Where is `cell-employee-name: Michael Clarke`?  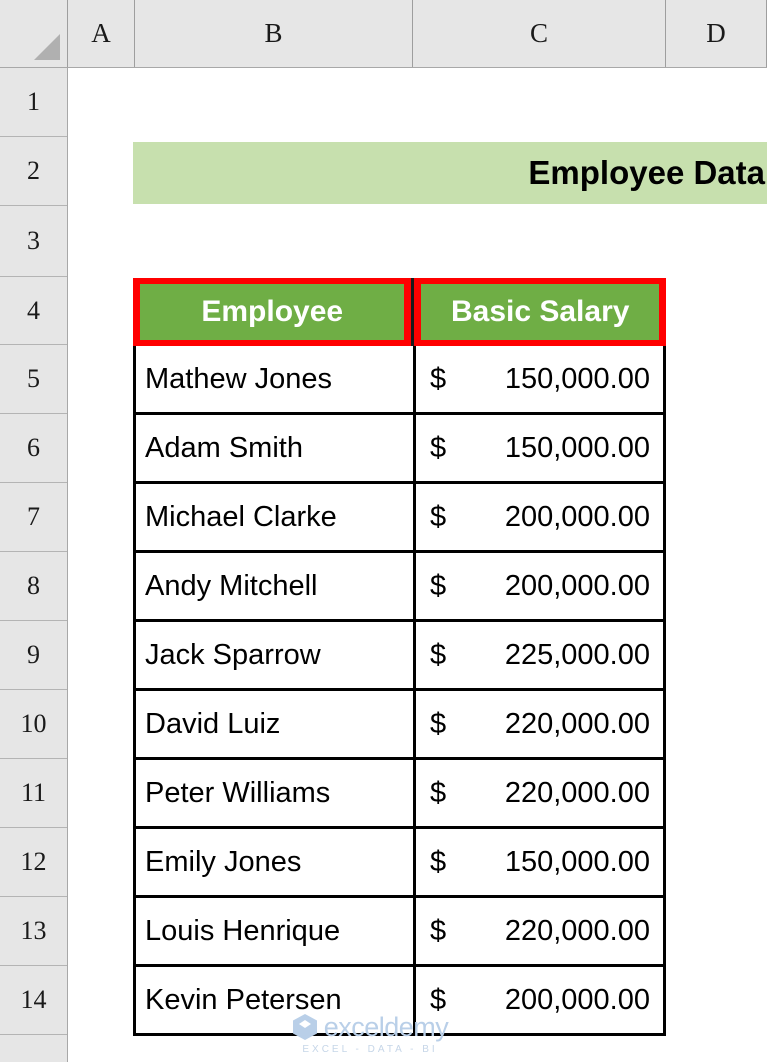 cell-employee-name: Michael Clarke is located at coordinates (273, 518).